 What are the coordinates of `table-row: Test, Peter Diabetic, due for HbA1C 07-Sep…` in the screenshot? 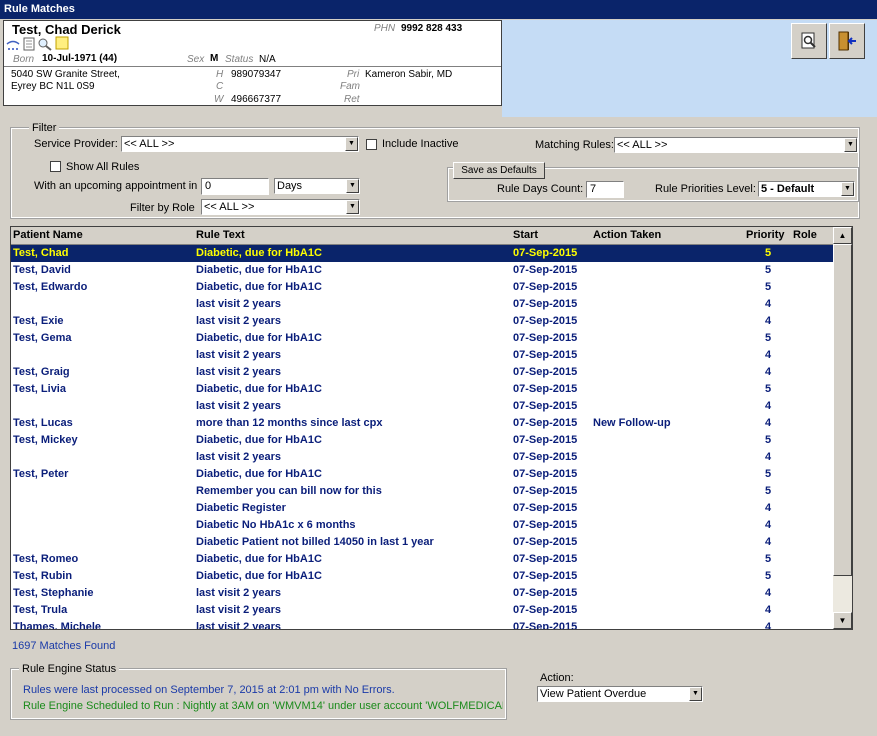 It's located at (422, 474).